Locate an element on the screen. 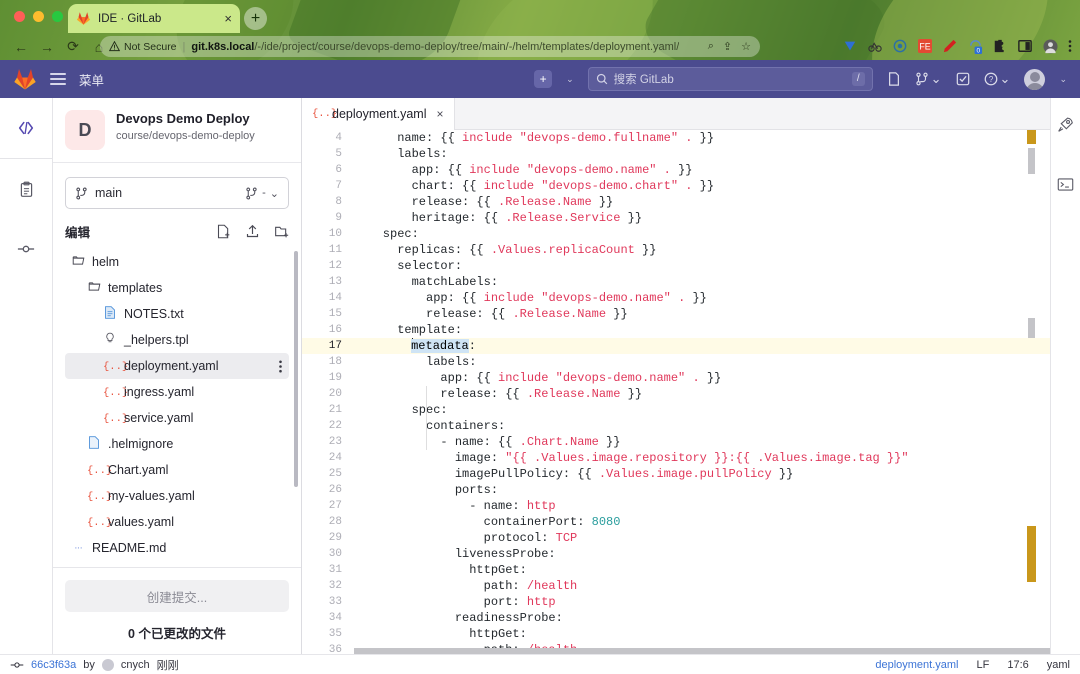  code-line: 31 httpGet: is located at coordinates (676, 570).